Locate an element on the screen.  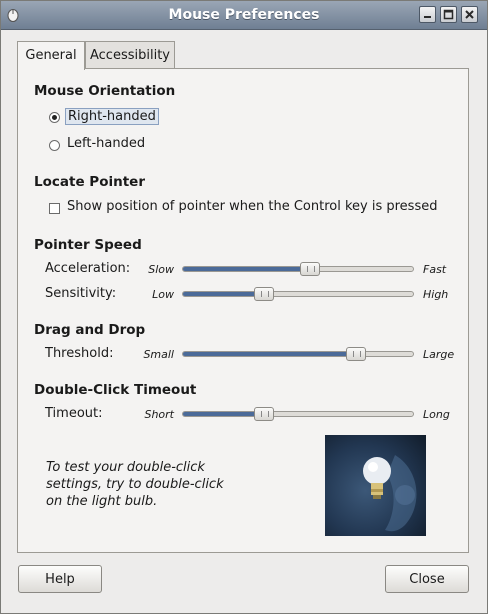
timeout-slider-fill is located at coordinates (223, 414).